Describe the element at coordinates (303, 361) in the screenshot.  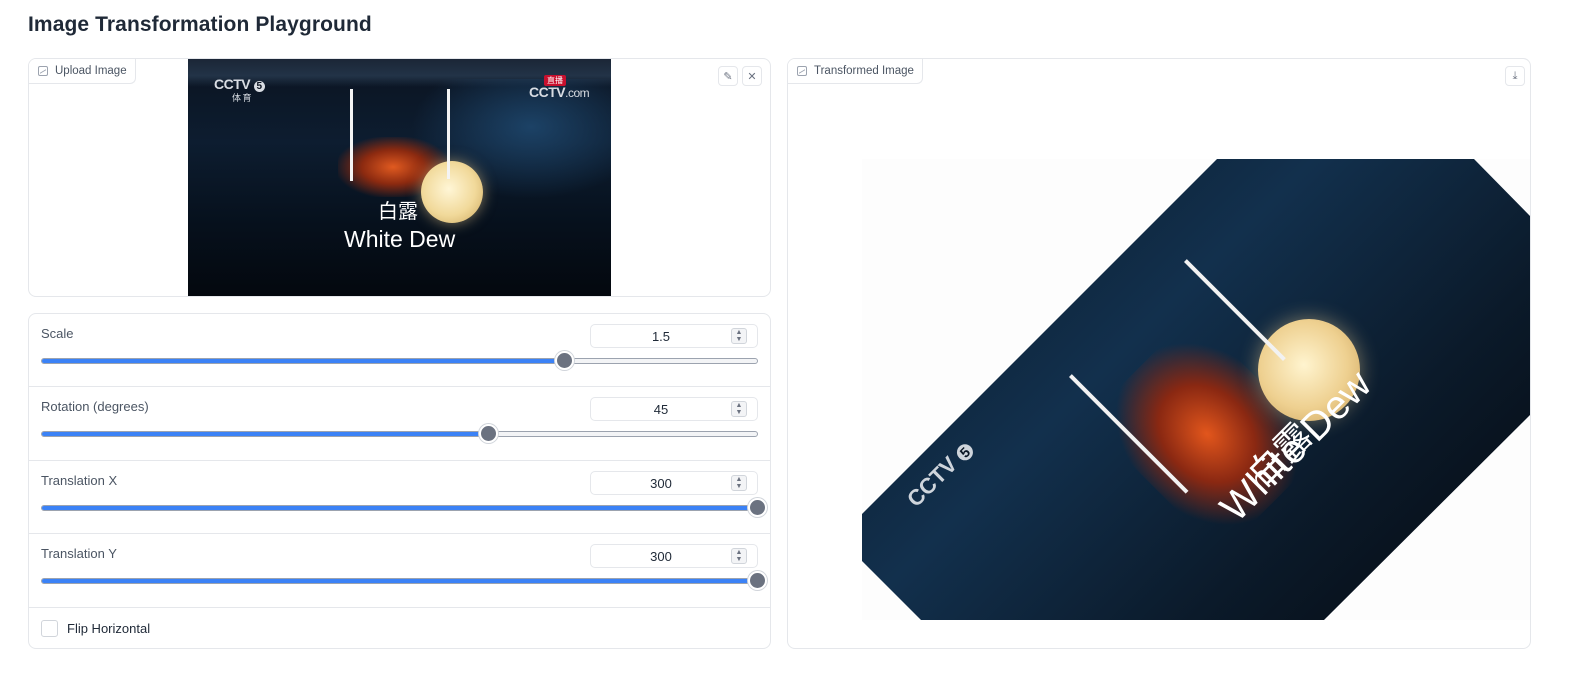
I see `scale-slider-fill` at that location.